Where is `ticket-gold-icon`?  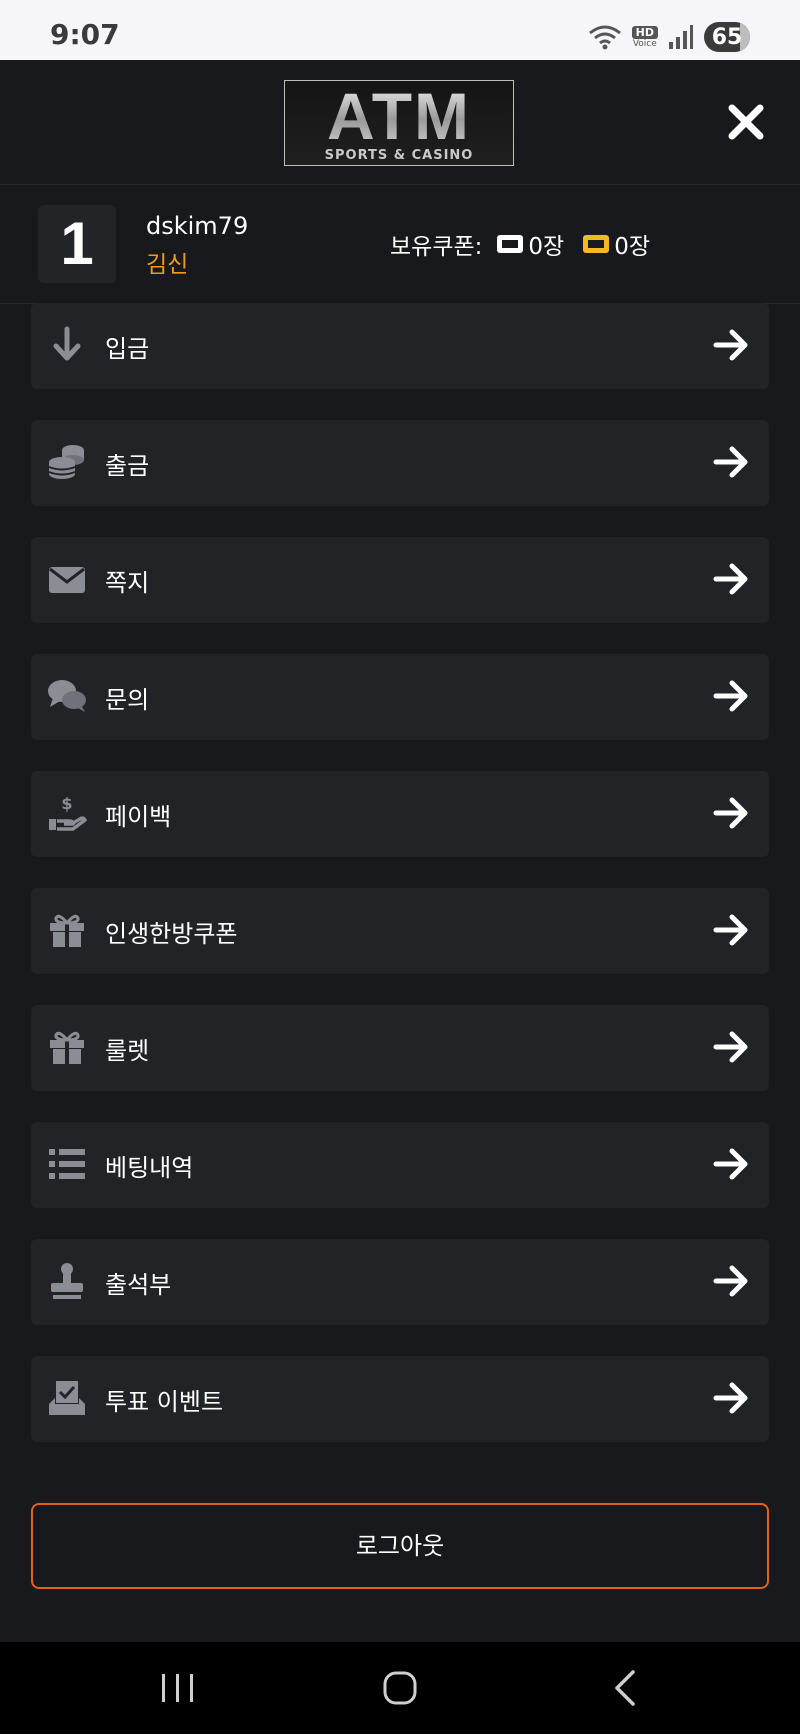
ticket-gold-icon is located at coordinates (596, 244).